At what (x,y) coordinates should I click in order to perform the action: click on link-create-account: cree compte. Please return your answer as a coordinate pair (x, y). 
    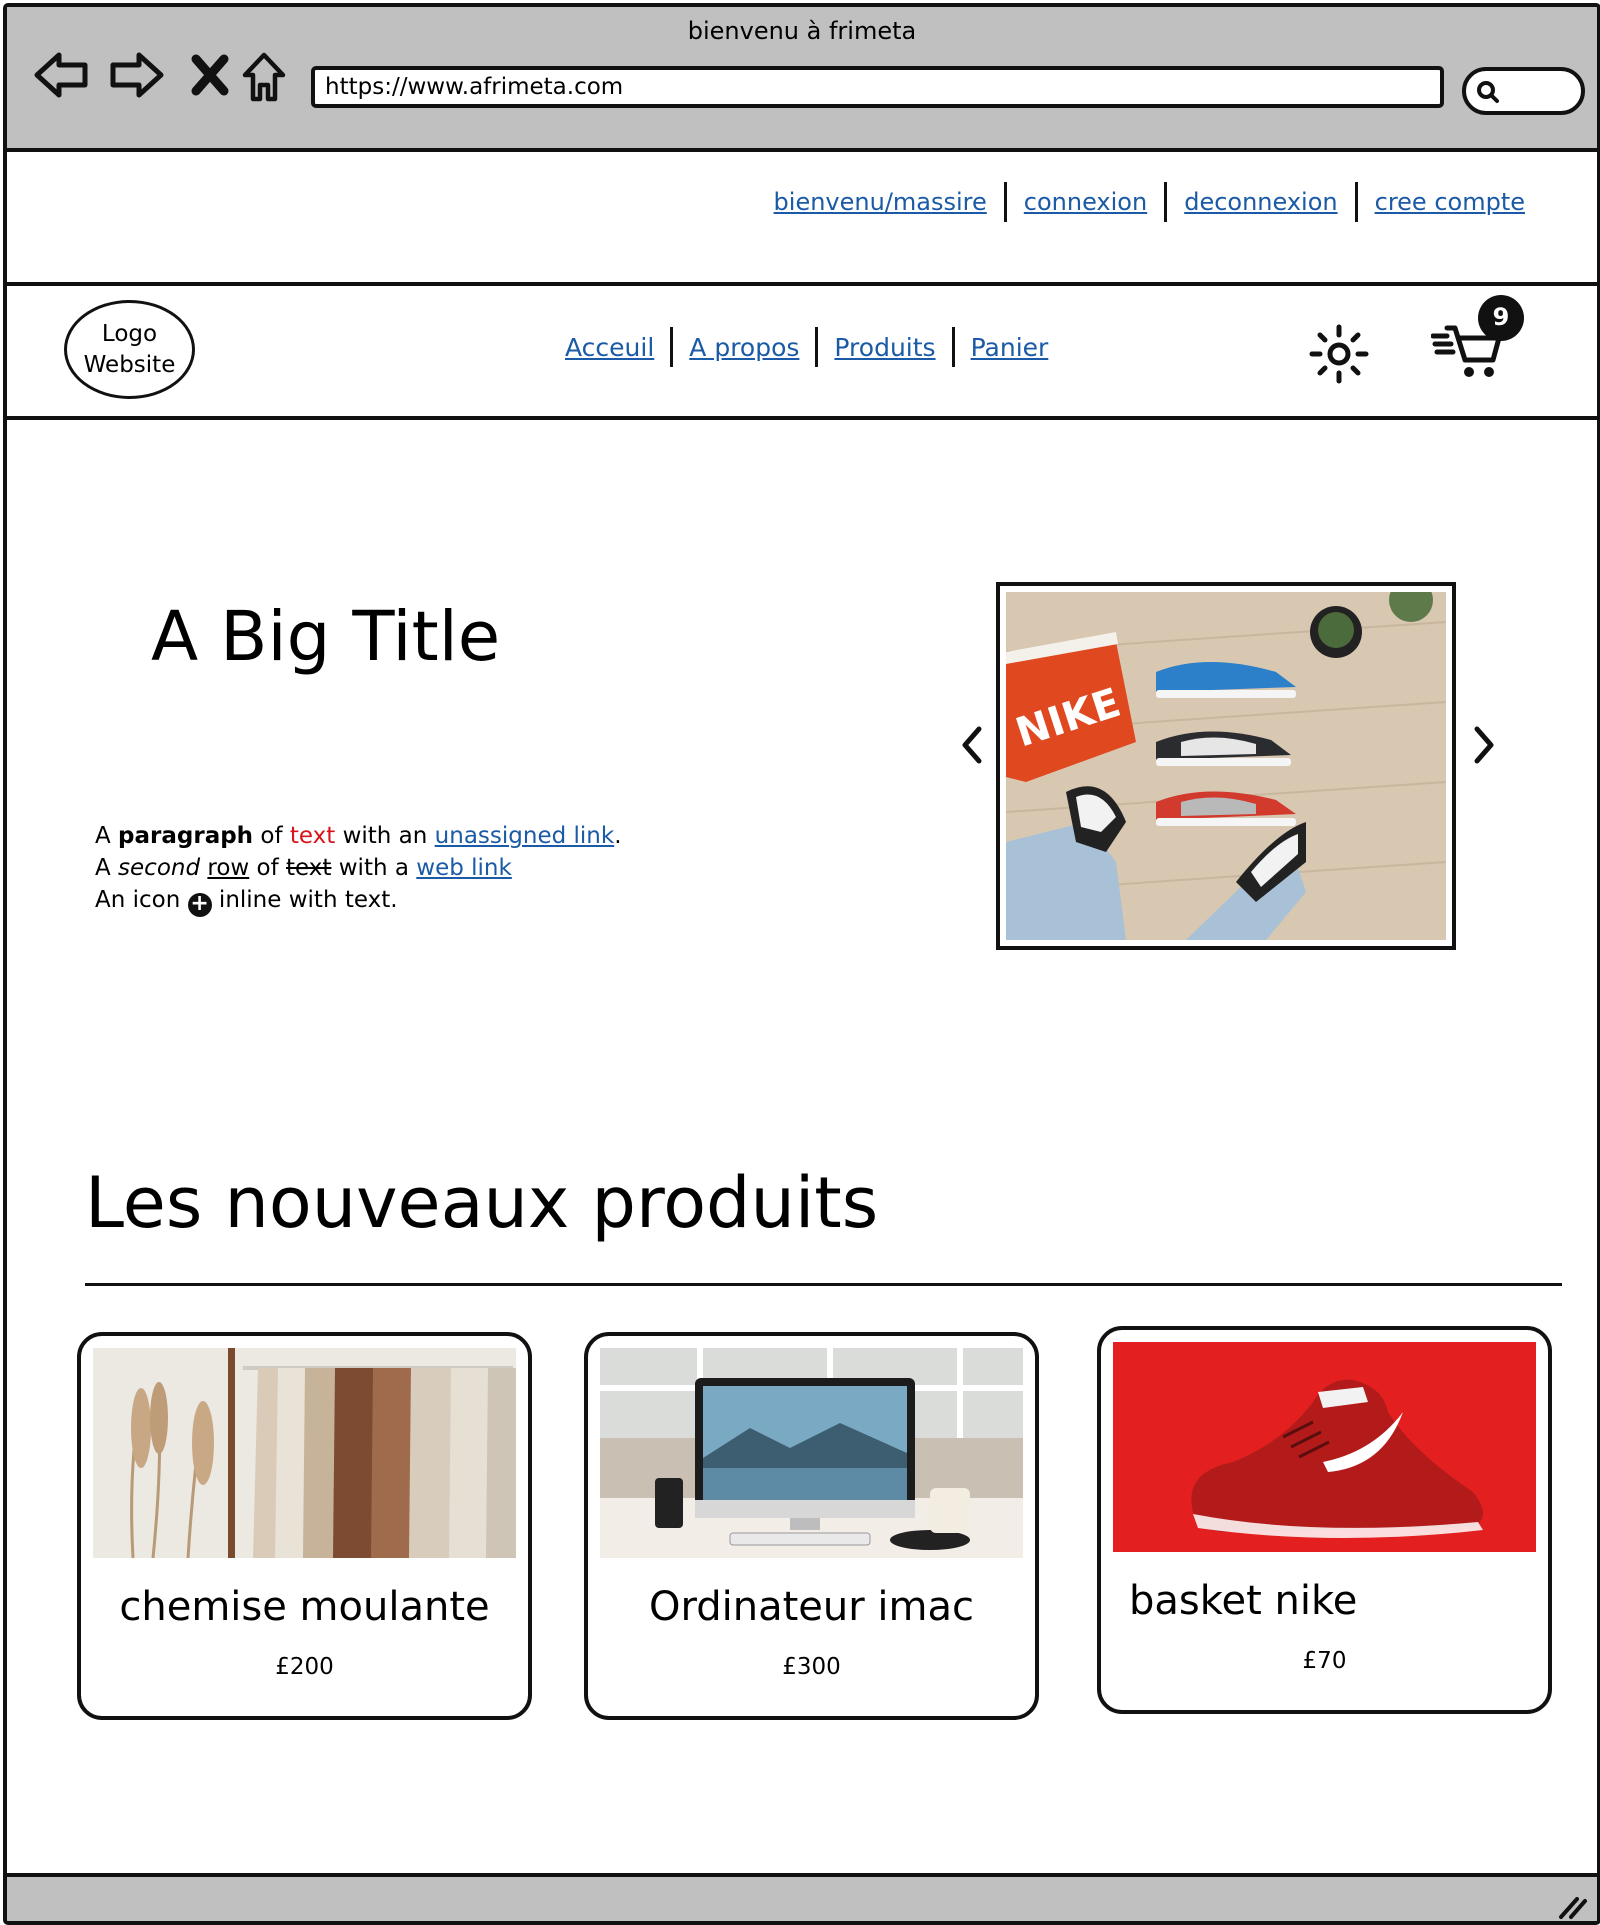
    Looking at the image, I should click on (1450, 202).